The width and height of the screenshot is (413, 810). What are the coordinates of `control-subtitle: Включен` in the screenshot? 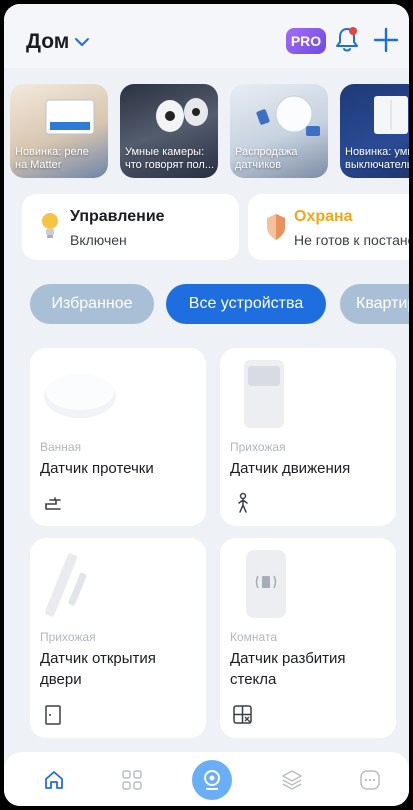 It's located at (98, 240).